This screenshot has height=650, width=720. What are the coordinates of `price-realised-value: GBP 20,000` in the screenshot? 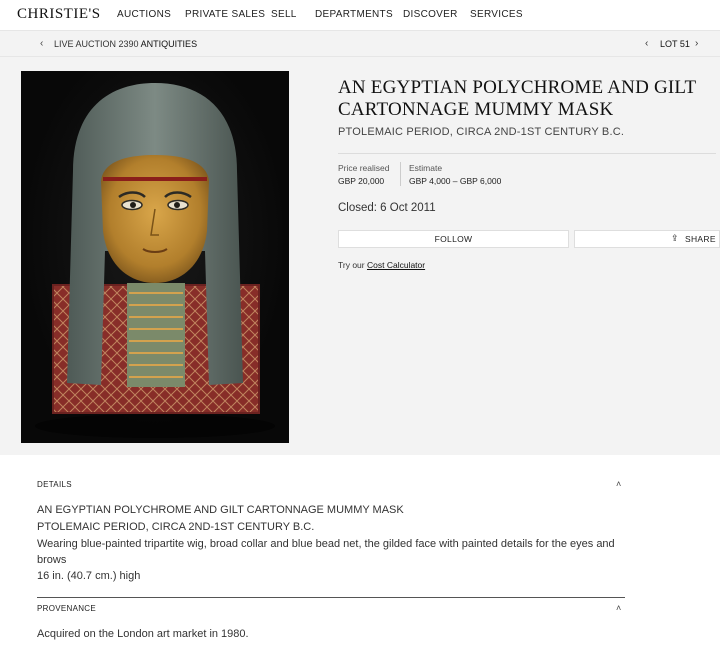 It's located at (361, 181).